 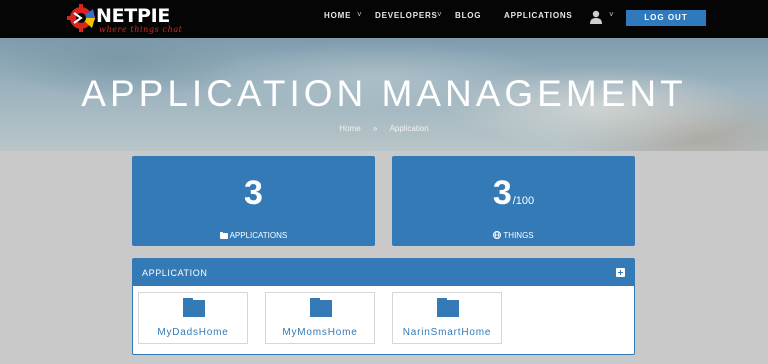 I want to click on things-count-row: 3/100, so click(x=513, y=193).